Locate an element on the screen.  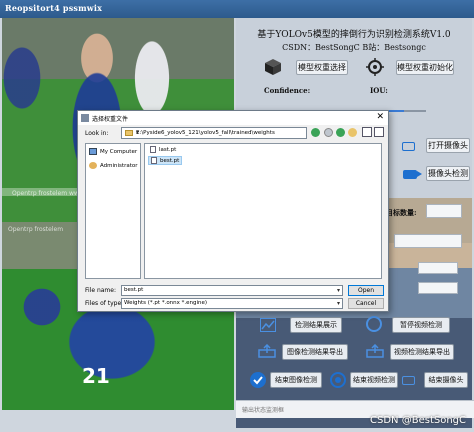
forward-icon is located at coordinates (328, 132).